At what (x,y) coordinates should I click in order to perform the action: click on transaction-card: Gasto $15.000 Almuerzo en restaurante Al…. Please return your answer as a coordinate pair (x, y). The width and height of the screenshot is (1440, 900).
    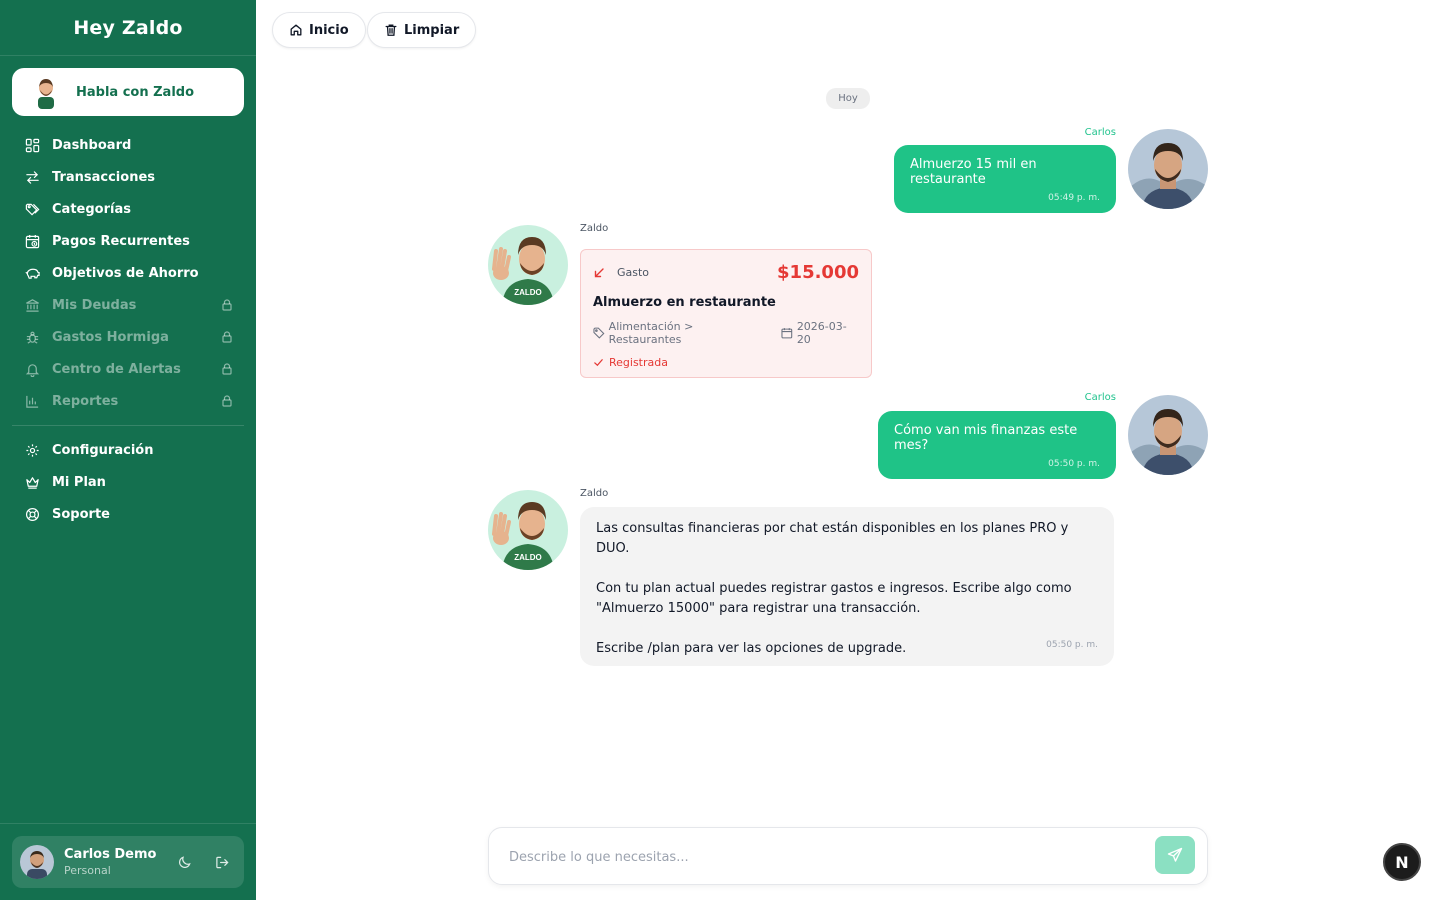
    Looking at the image, I should click on (726, 313).